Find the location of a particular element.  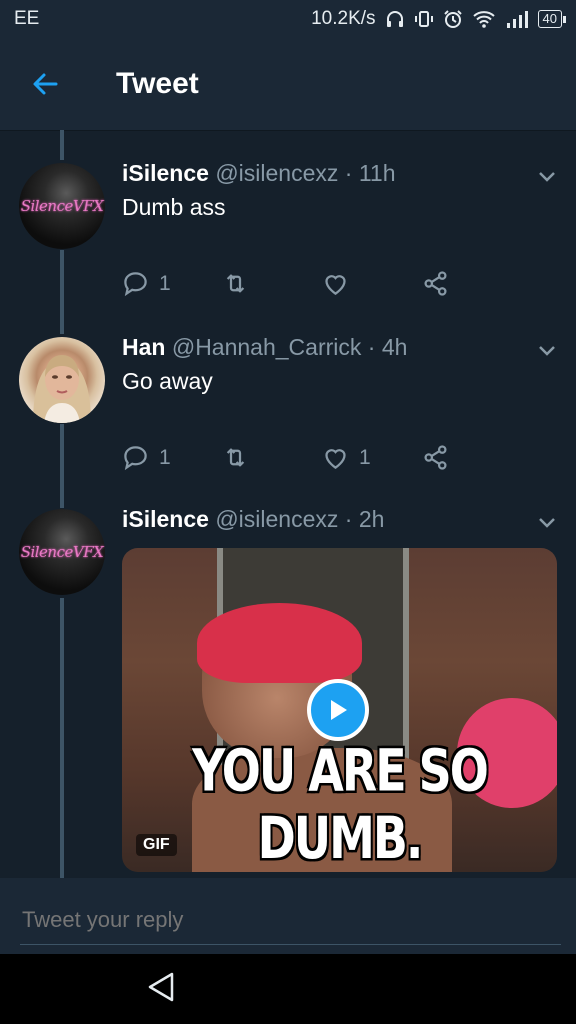

play-button is located at coordinates (338, 710).